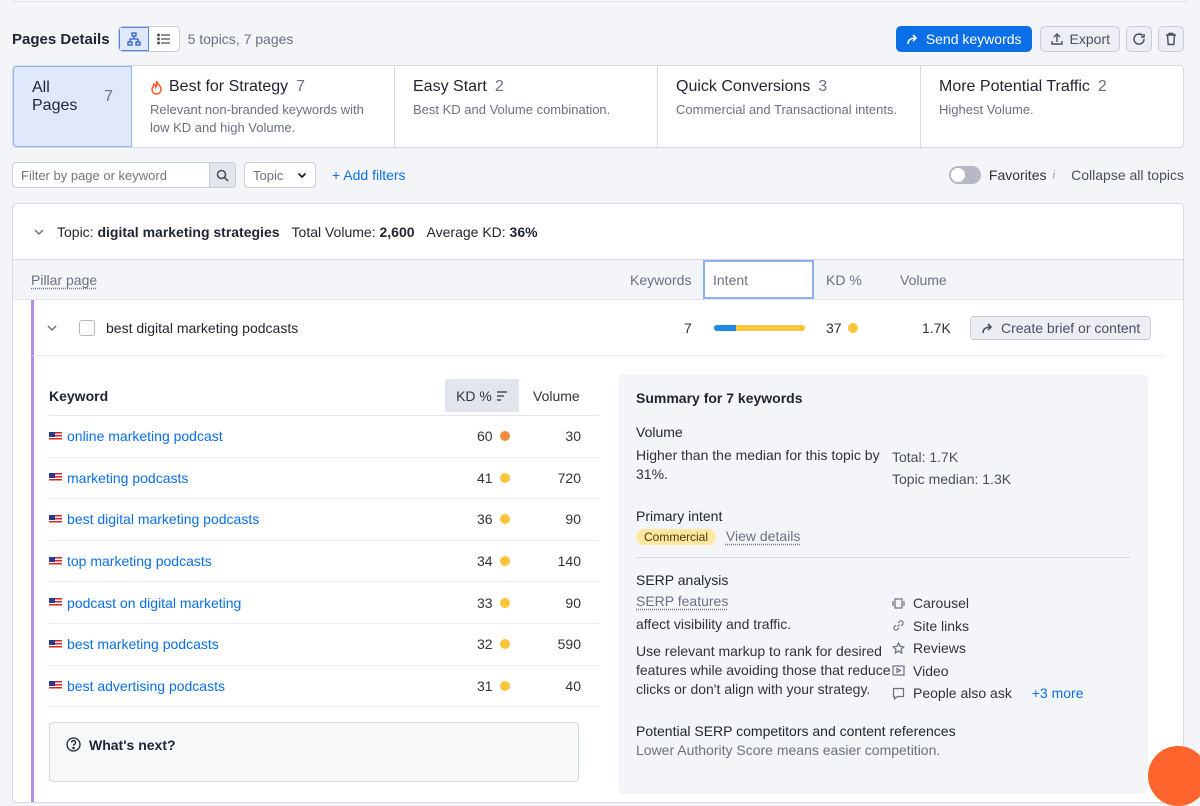 Image resolution: width=1200 pixels, height=806 pixels. I want to click on share-arrow-icon, so click(912, 39).